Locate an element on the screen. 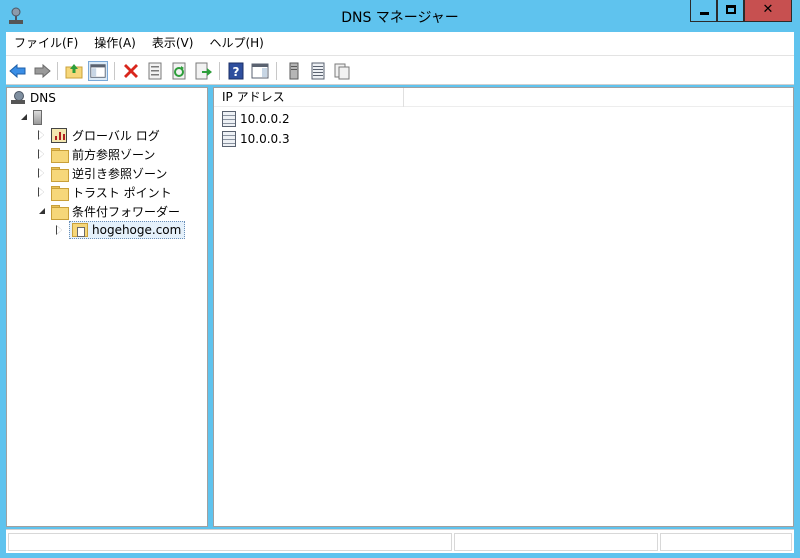  delete-icon is located at coordinates (131, 71).